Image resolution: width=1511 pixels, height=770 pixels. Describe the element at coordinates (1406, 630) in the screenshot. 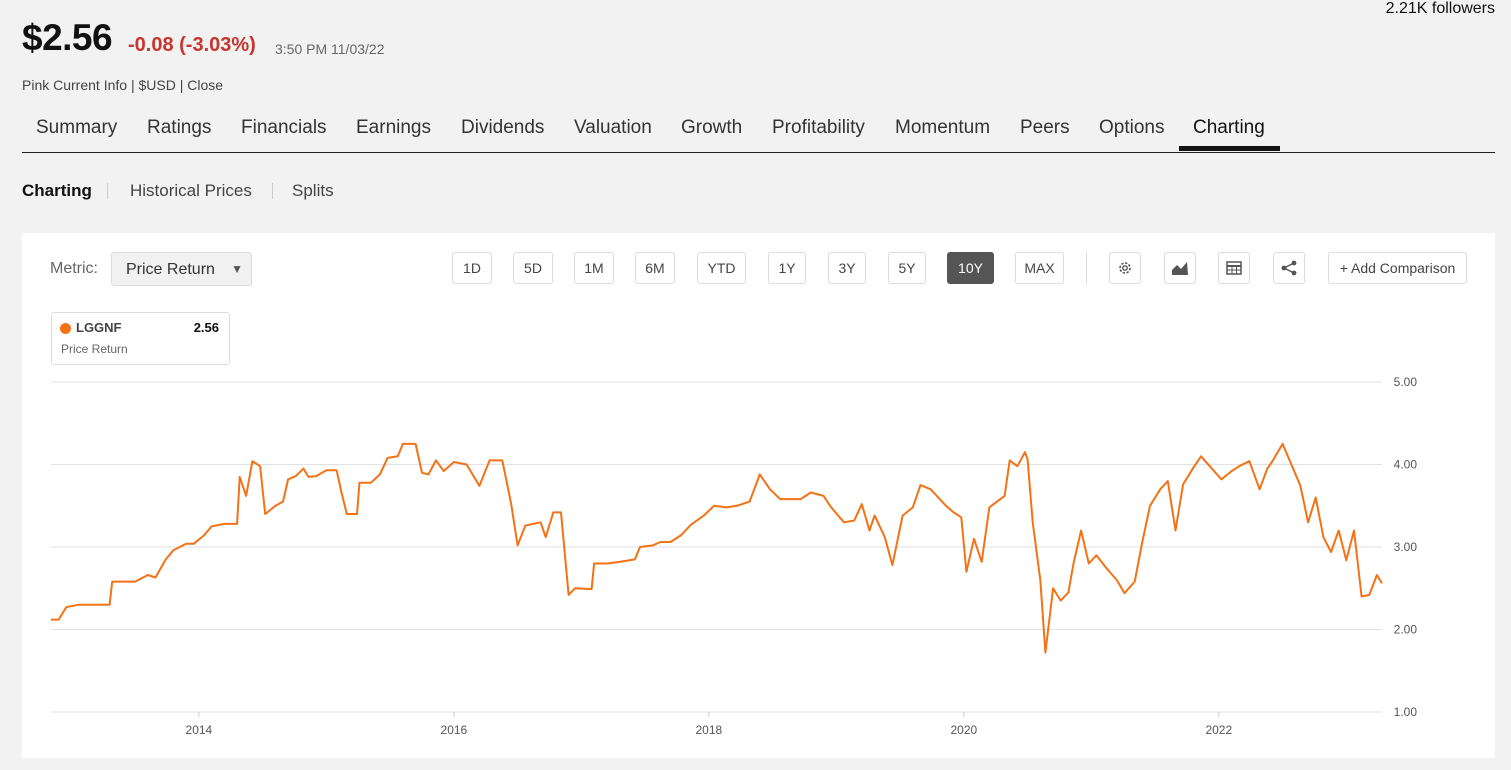

I see `y-tick-label: 2.00` at that location.